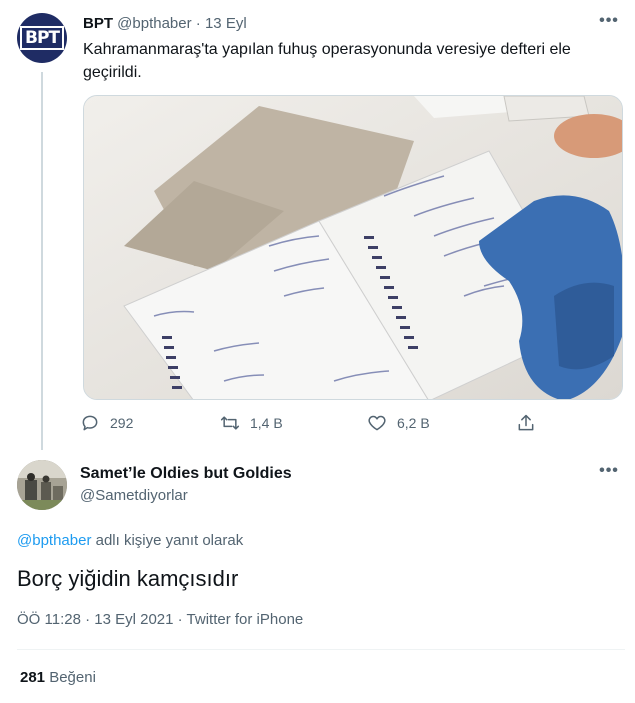 This screenshot has width=635, height=703. What do you see at coordinates (526, 422) in the screenshot?
I see `share-icon` at bounding box center [526, 422].